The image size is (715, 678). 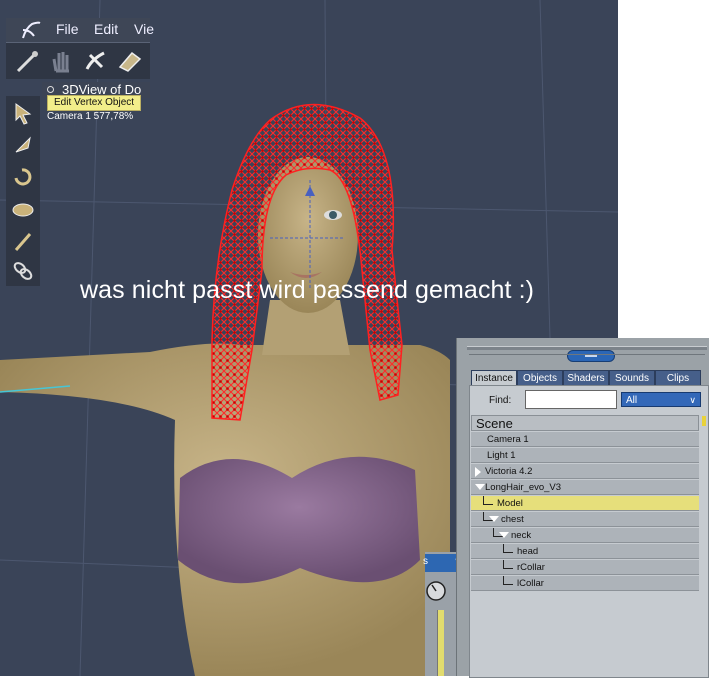 What do you see at coordinates (23, 191) in the screenshot?
I see `left-tool-strip` at bounding box center [23, 191].